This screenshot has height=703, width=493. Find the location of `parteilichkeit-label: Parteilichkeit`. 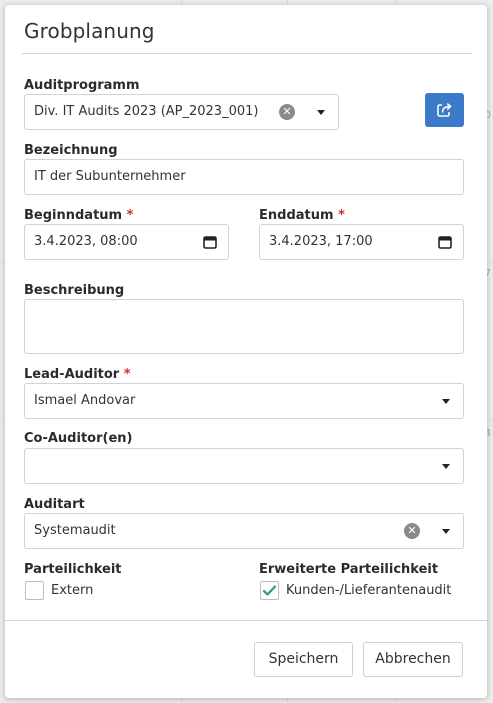

parteilichkeit-label: Parteilichkeit is located at coordinates (73, 569).